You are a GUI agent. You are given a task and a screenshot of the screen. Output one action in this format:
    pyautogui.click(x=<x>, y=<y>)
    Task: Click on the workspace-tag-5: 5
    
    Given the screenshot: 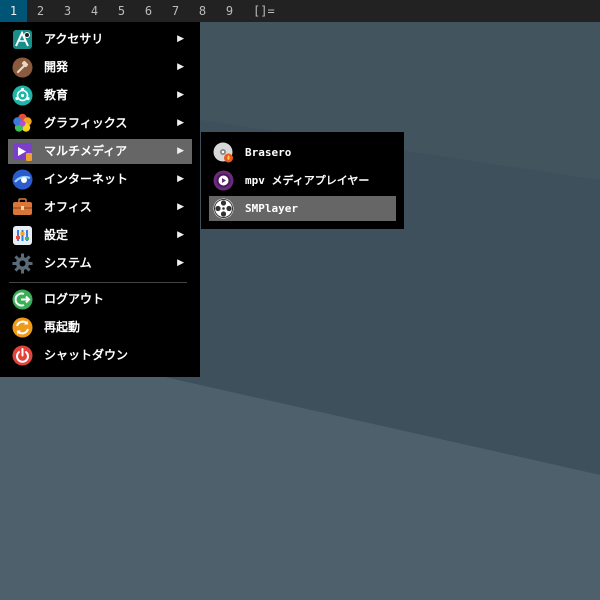 What is the action you would take?
    pyautogui.click(x=121, y=11)
    